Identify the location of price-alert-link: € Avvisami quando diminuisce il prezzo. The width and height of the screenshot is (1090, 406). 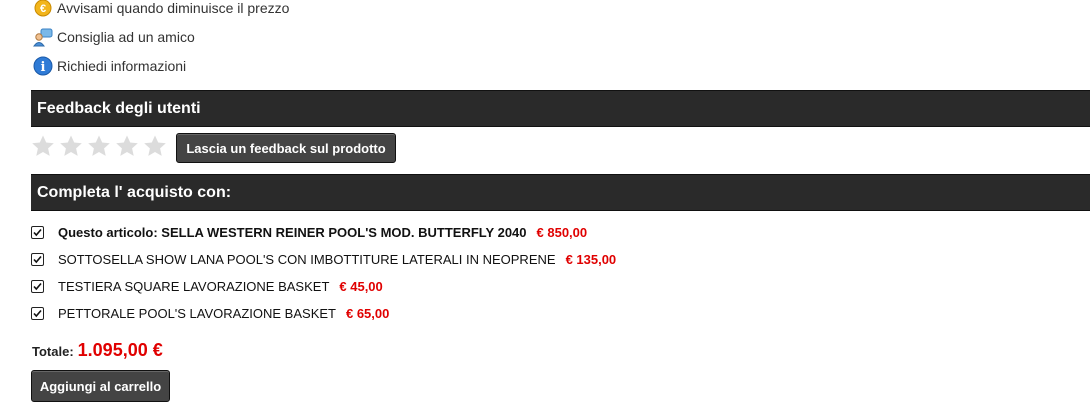
(161, 9).